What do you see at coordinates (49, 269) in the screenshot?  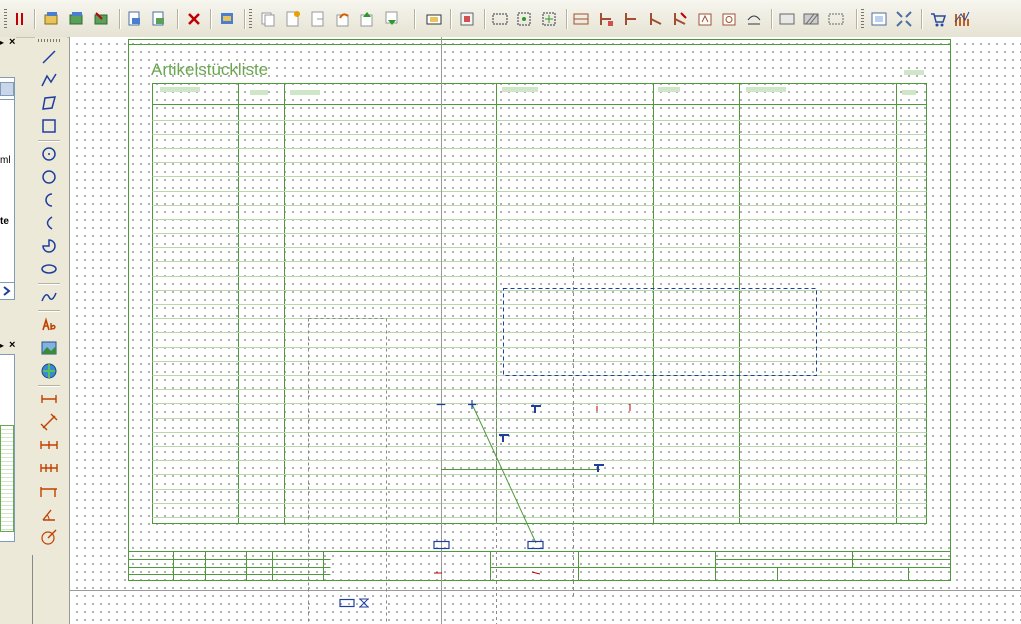 I see `ellipse-icon` at bounding box center [49, 269].